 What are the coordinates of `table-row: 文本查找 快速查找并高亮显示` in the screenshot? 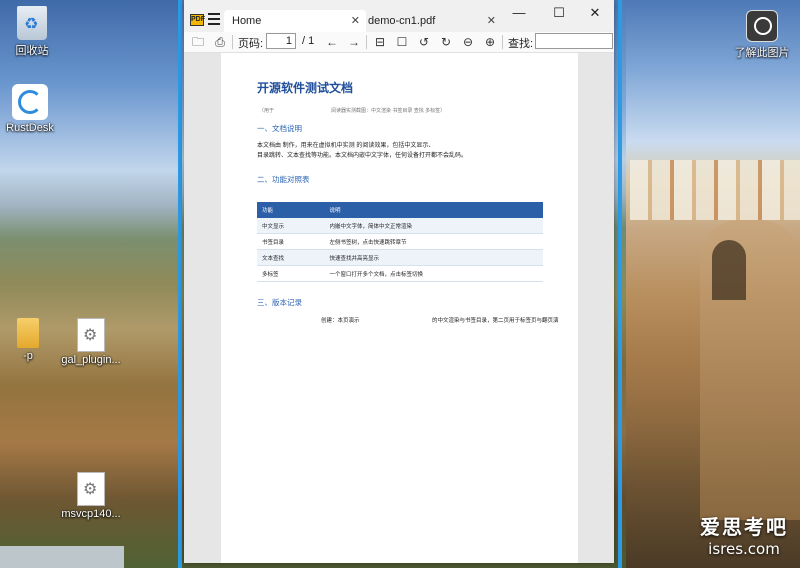 It's located at (400, 257).